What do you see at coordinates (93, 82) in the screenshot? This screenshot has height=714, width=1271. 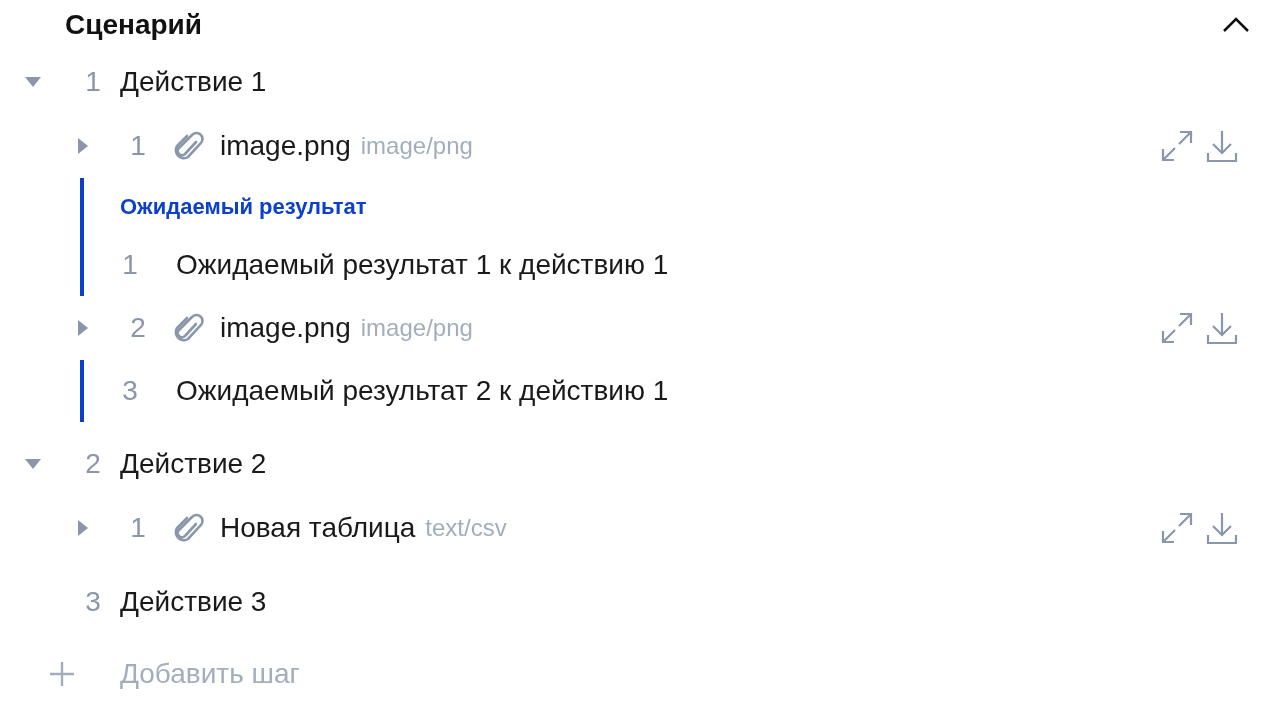 I see `step-number: 1` at bounding box center [93, 82].